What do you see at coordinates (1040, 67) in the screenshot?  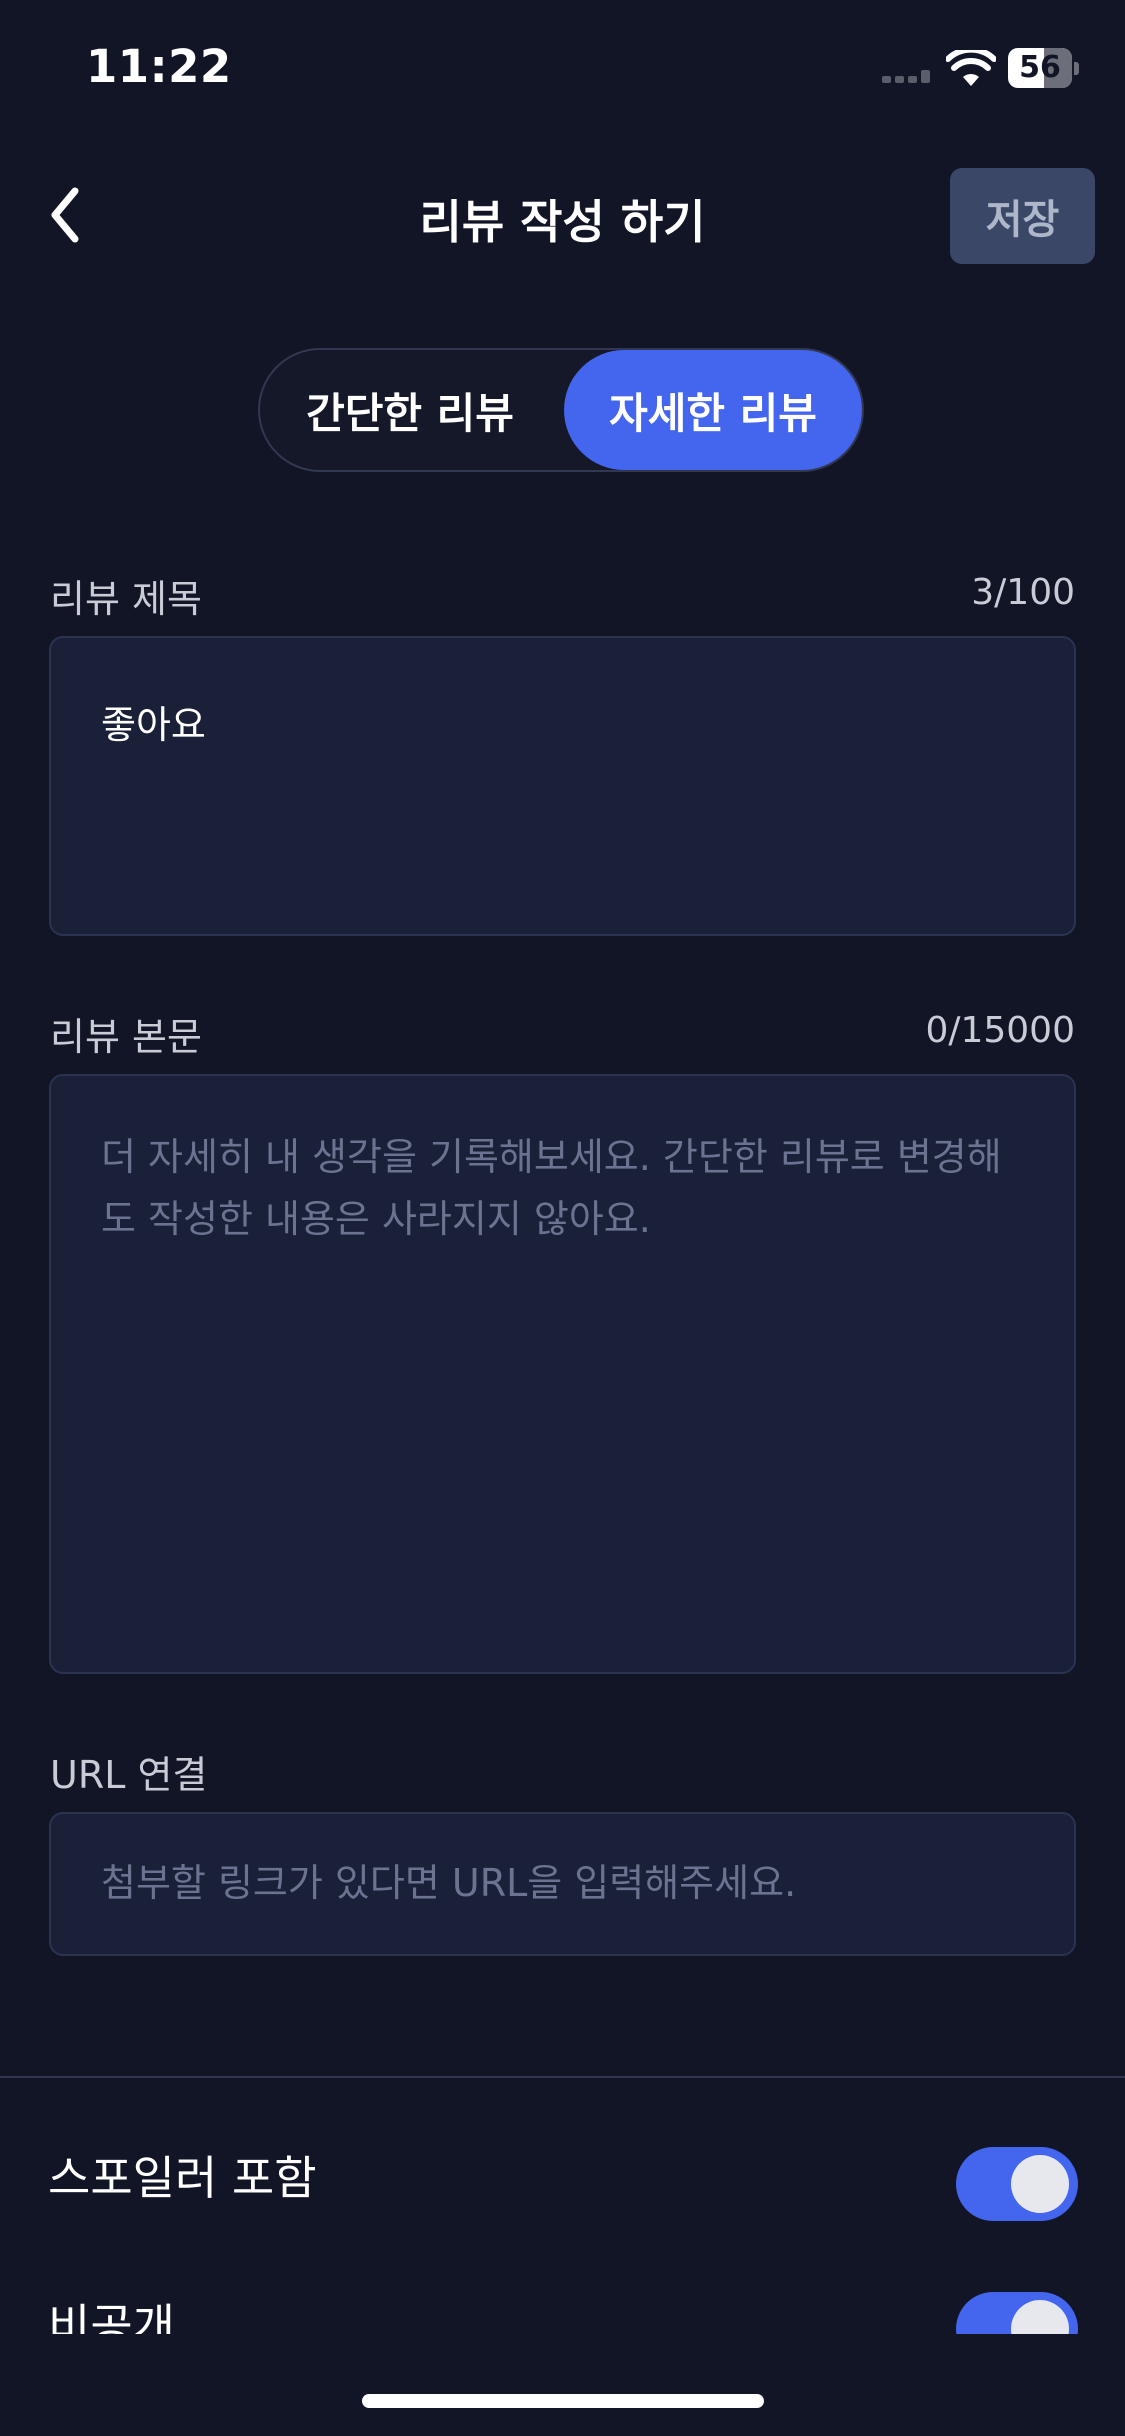 I see `battery-level: 56` at bounding box center [1040, 67].